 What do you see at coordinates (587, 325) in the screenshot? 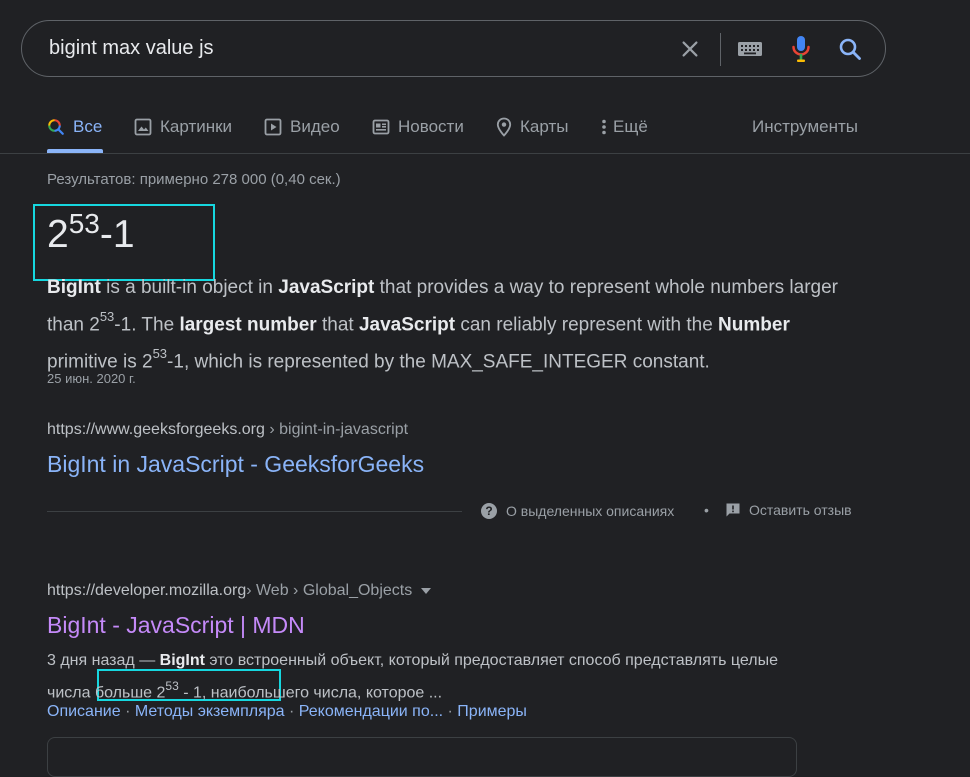
I see `snippet-text: can reliably represent with the` at bounding box center [587, 325].